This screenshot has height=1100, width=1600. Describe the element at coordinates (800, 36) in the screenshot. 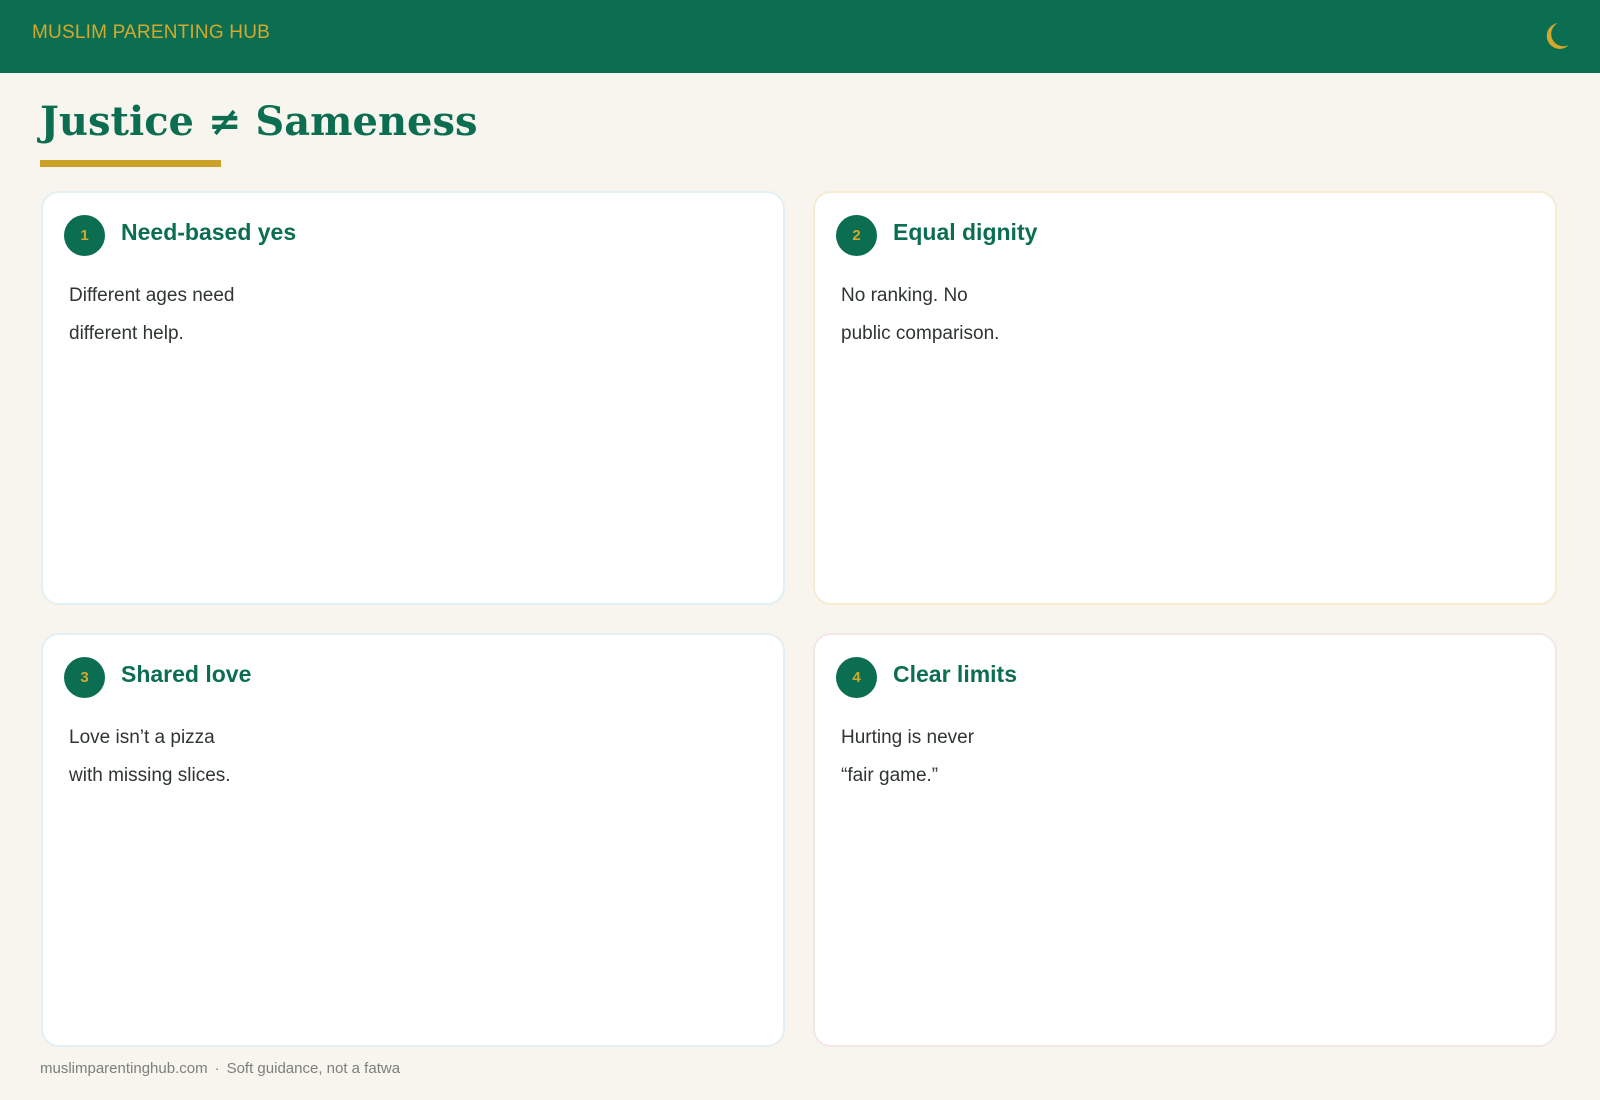

I see `top-bar: MUSLIM PARENTING HUB` at that location.